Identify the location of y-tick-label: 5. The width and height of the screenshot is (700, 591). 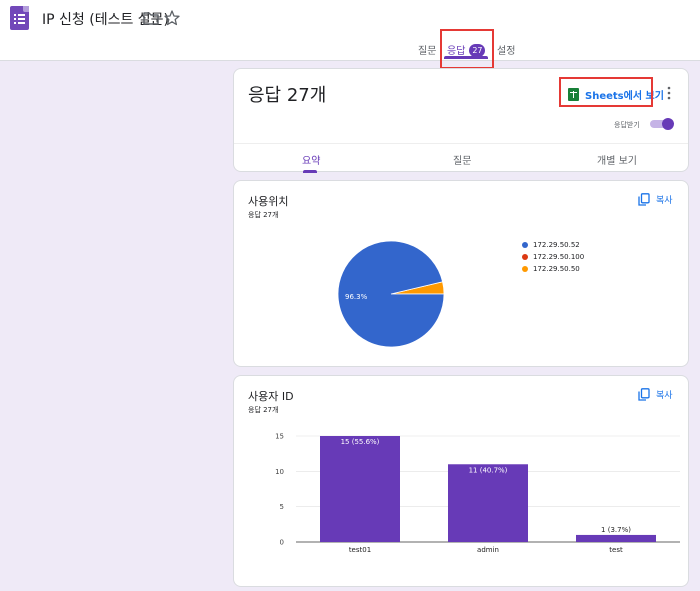
(282, 507).